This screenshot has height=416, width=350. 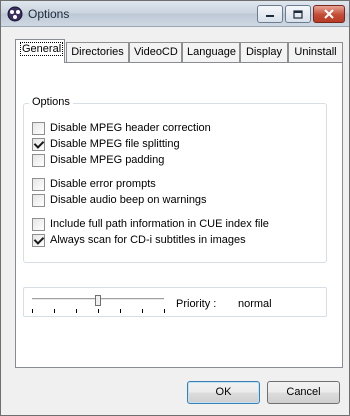 I want to click on maximize-button, so click(x=298, y=14).